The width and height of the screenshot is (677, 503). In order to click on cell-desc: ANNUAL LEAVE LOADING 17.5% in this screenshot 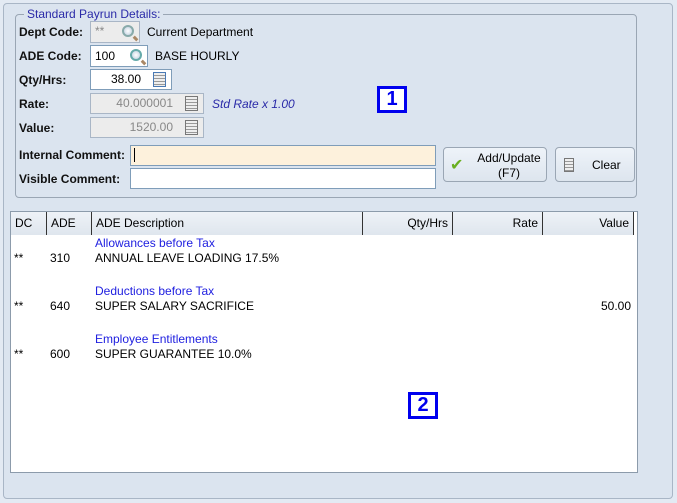, I will do `click(187, 258)`.